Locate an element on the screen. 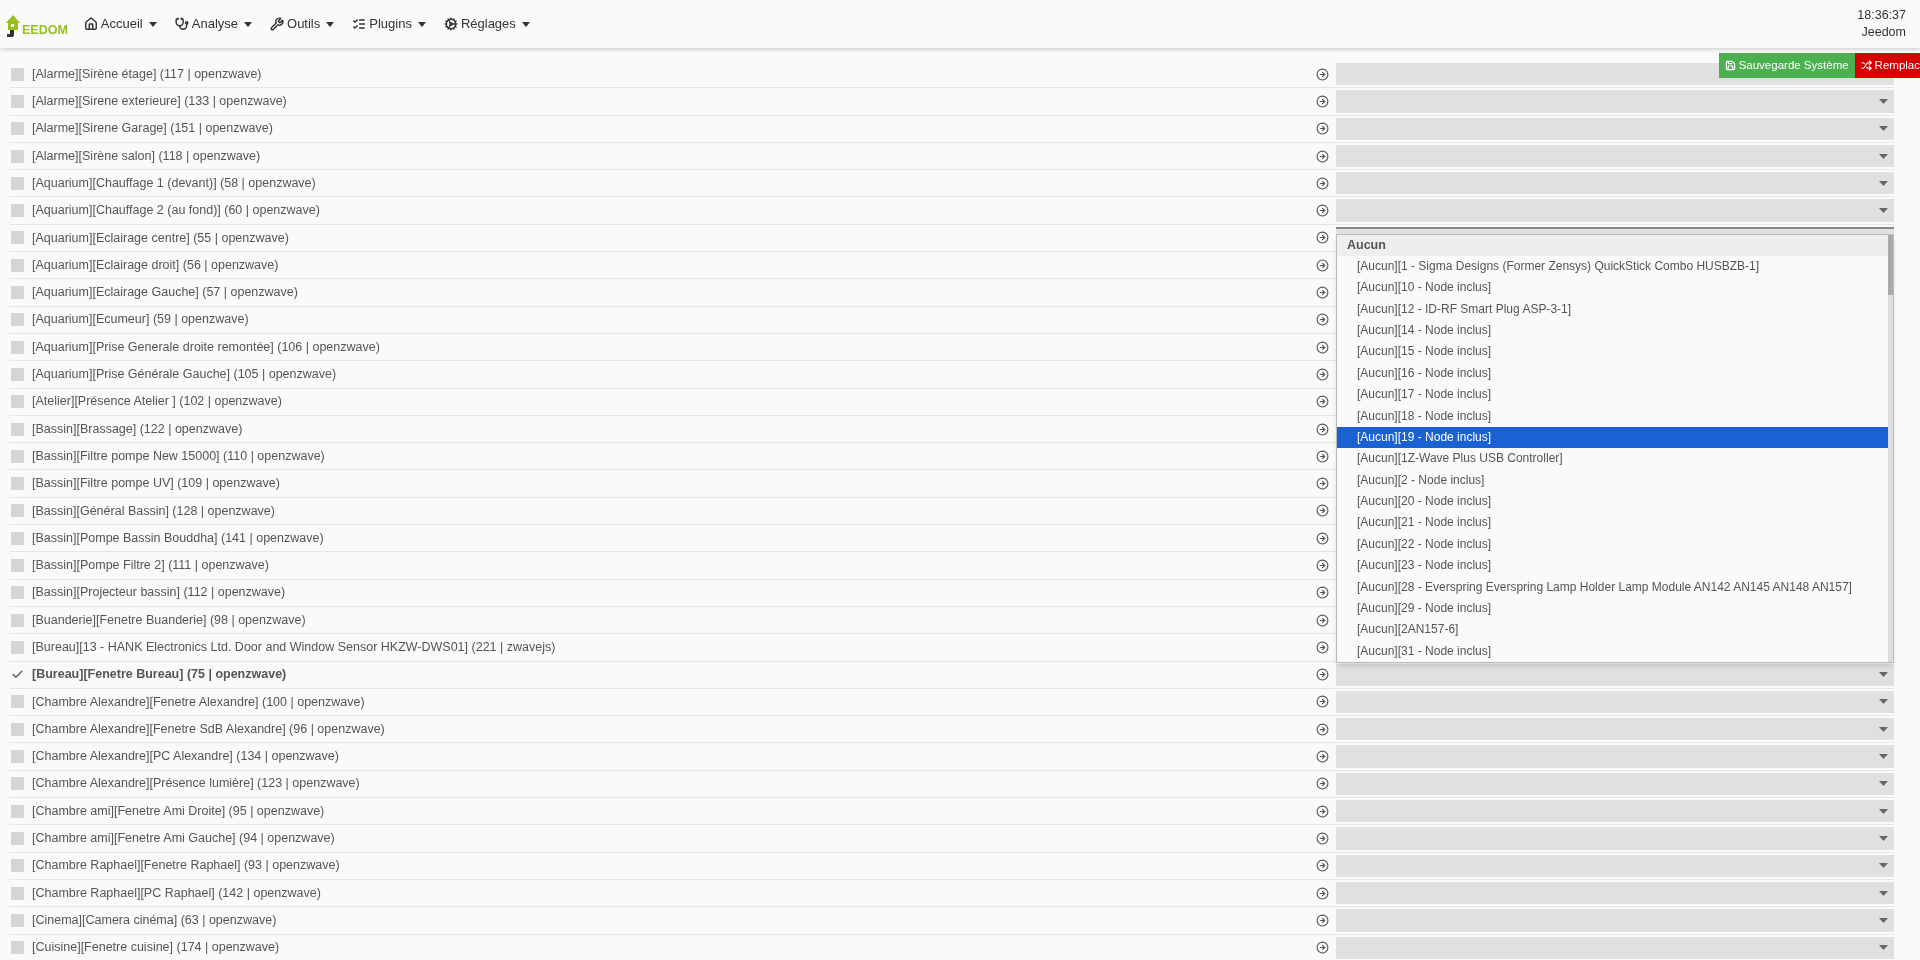 The image size is (1920, 960). dropdown-option: [Aucun][2 - Node inclus] is located at coordinates (1612, 480).